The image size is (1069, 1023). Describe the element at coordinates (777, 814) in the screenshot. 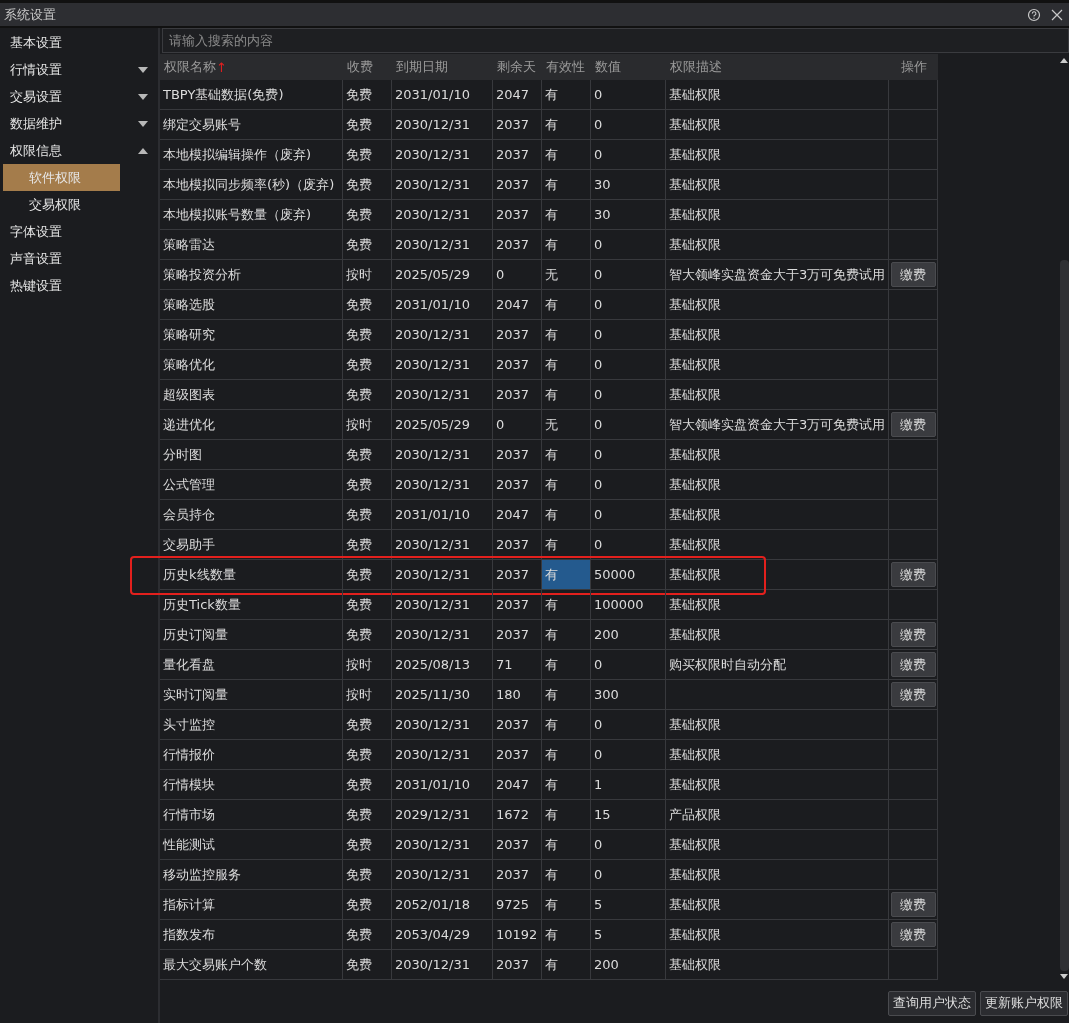

I see `table-cell: 产品权限` at that location.